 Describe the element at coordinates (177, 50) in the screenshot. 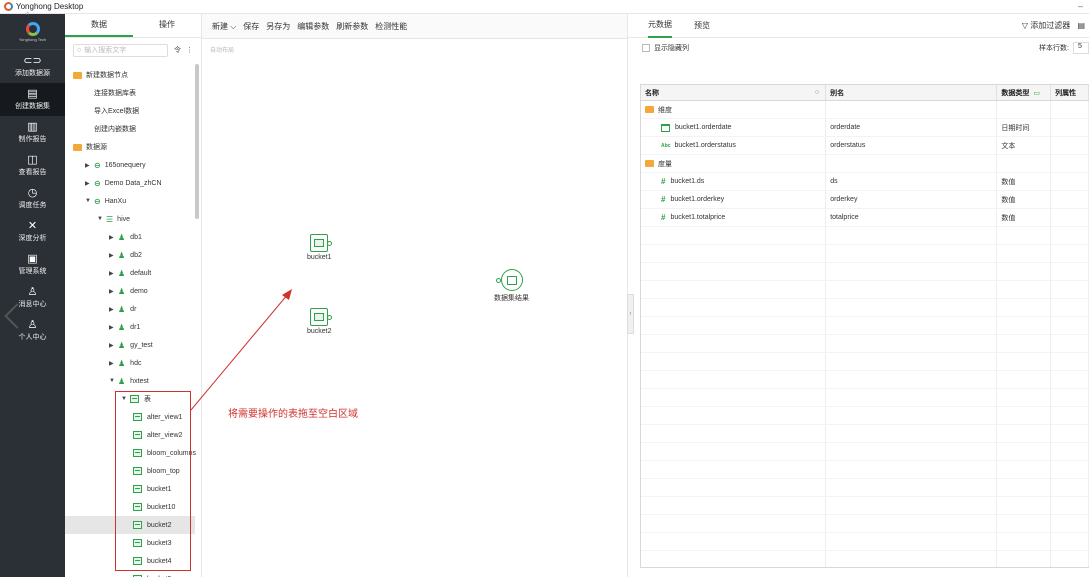

I see `sort-icon: 令` at that location.